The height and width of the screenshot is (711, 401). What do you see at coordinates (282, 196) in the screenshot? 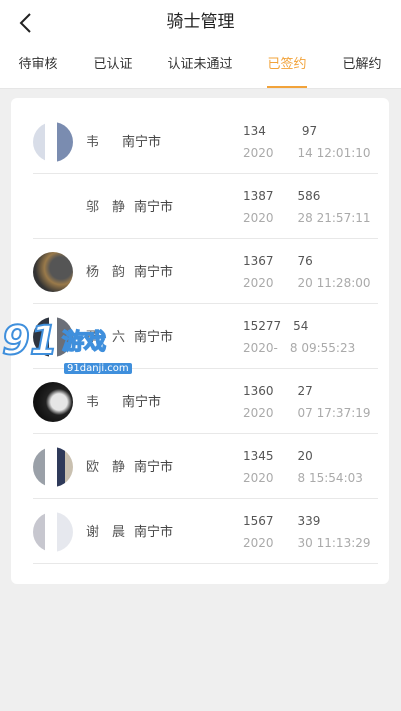
I see `rider-phone: 1387 586` at bounding box center [282, 196].